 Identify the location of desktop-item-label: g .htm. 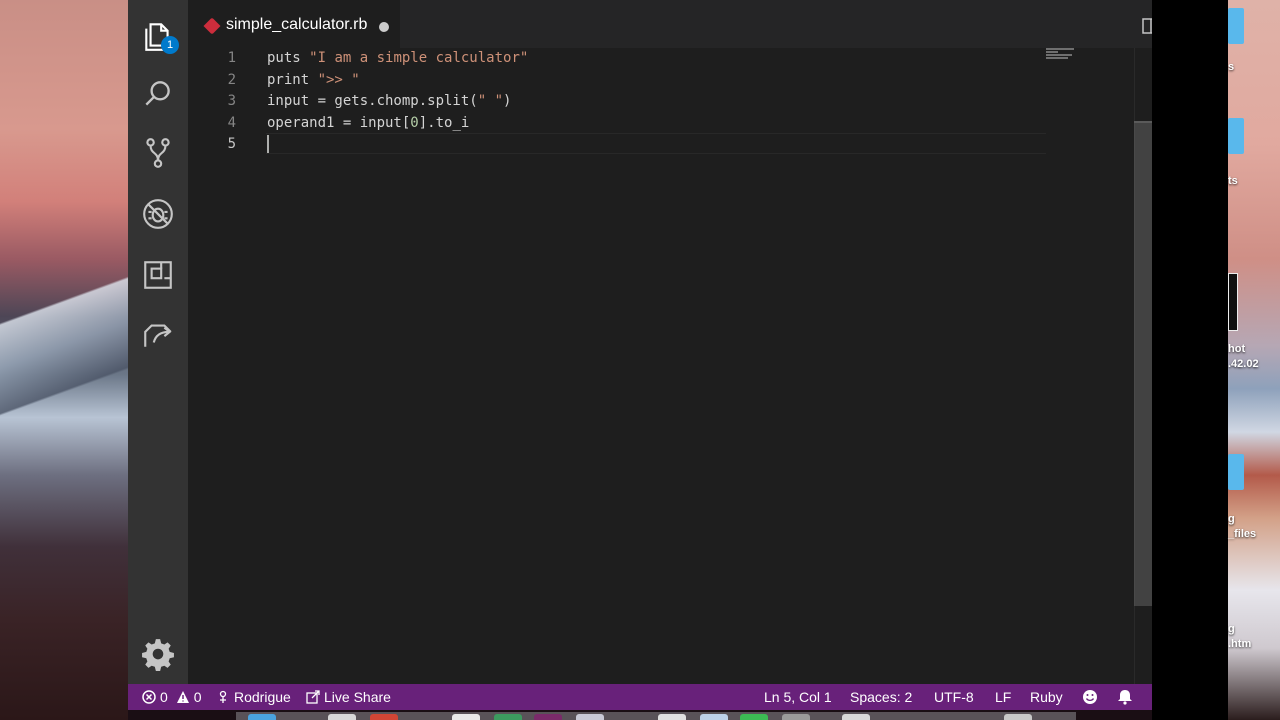
(1254, 637).